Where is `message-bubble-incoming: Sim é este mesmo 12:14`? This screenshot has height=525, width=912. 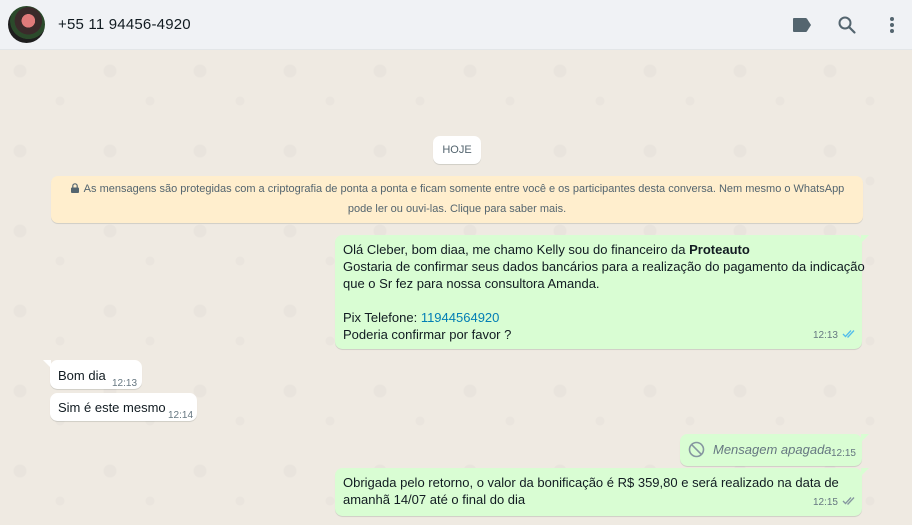
message-bubble-incoming: Sim é este mesmo 12:14 is located at coordinates (123, 407).